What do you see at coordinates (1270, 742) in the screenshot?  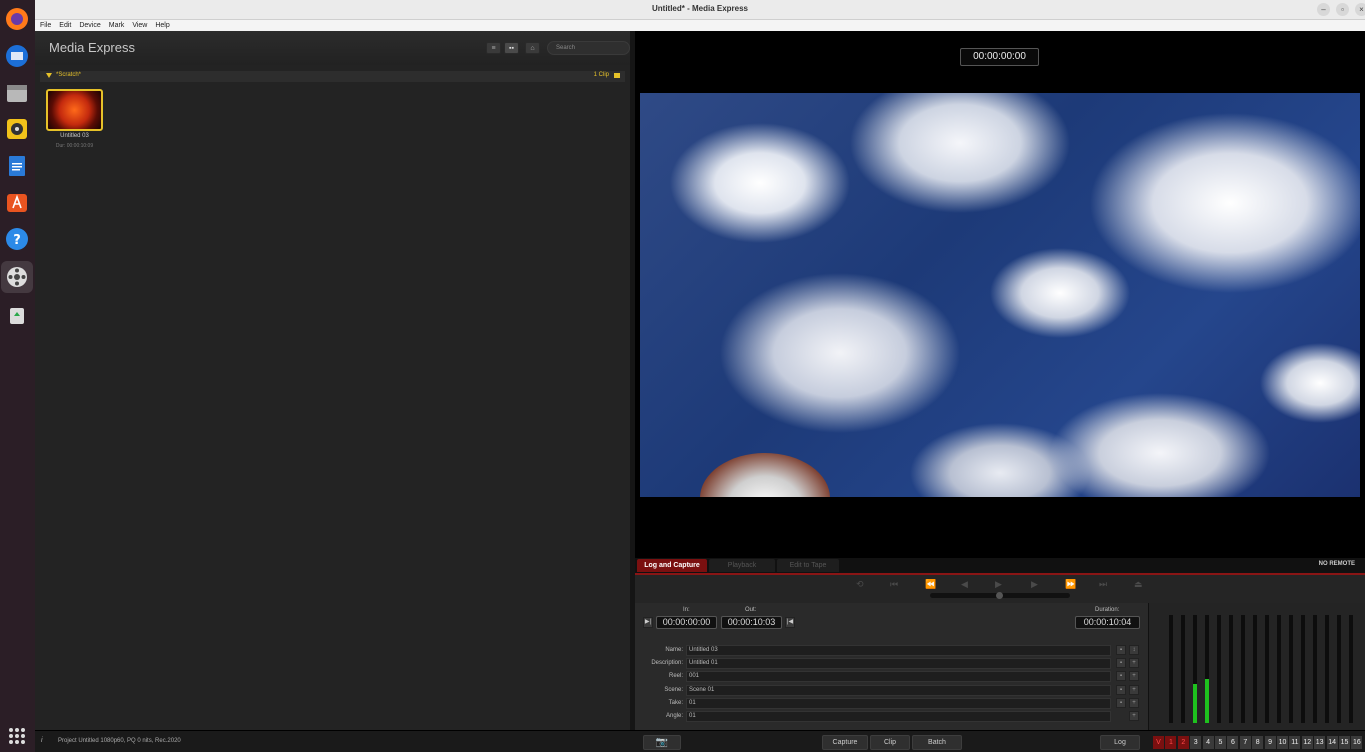 I see `channel-button: 9` at bounding box center [1270, 742].